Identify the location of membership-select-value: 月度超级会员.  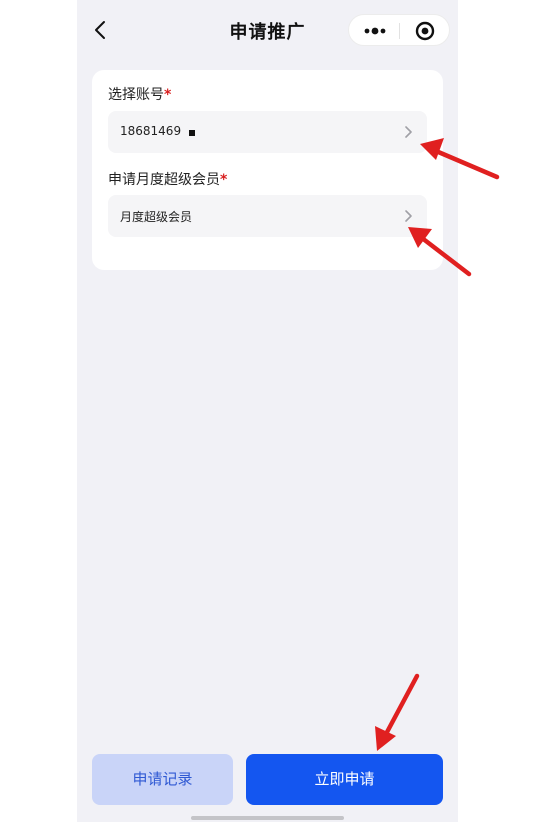
(156, 217).